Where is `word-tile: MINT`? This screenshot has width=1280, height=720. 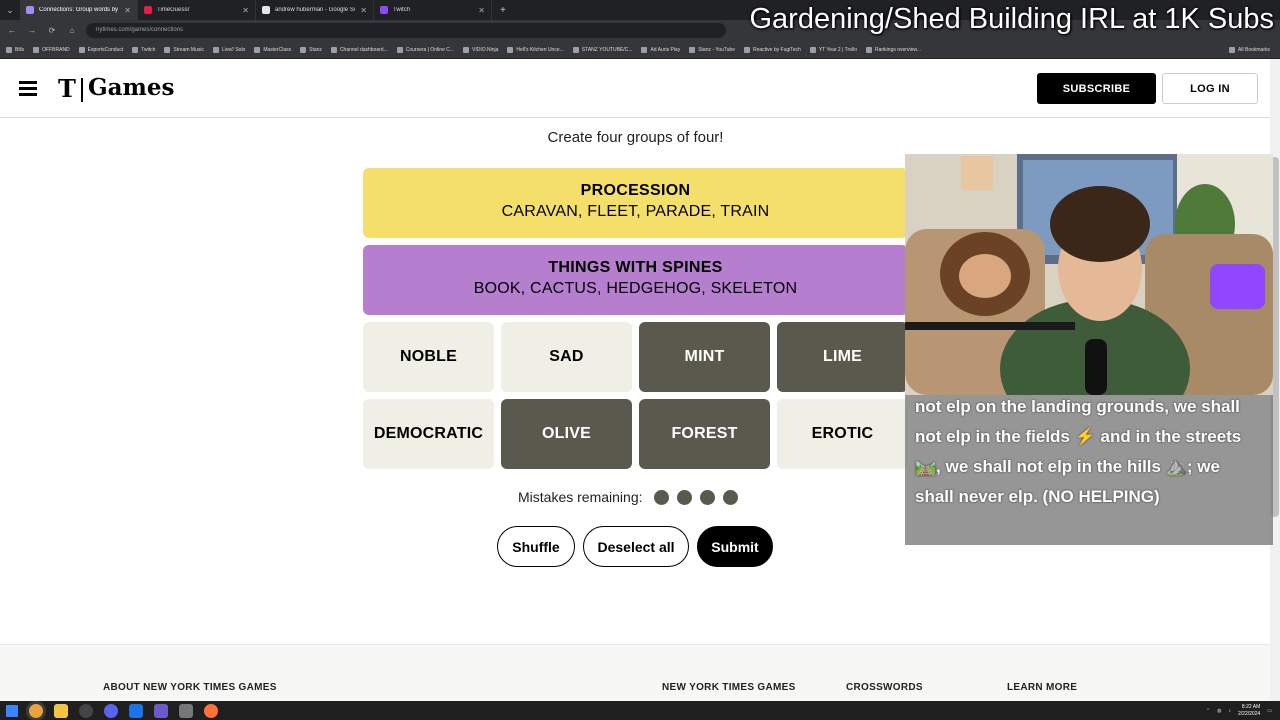 word-tile: MINT is located at coordinates (704, 357).